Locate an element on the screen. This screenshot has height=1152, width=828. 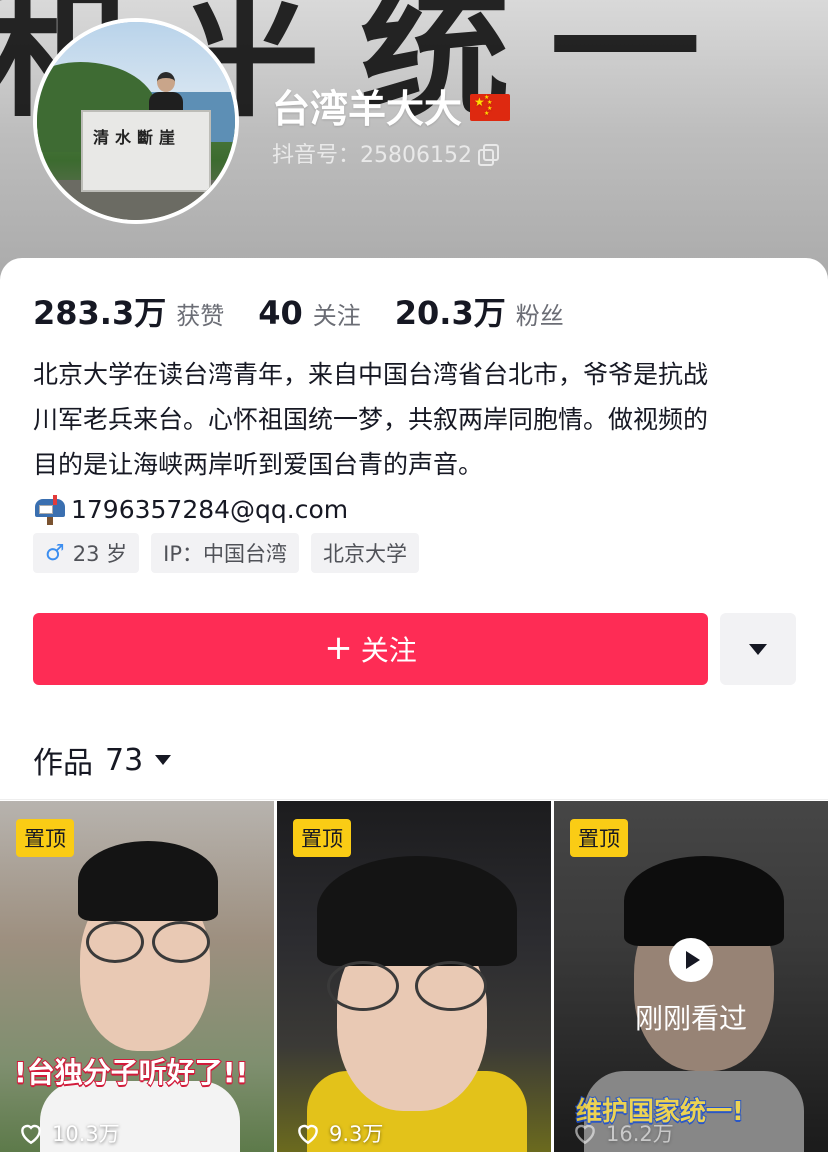
nickname-text: 台湾羊大大 is located at coordinates (367, 109).